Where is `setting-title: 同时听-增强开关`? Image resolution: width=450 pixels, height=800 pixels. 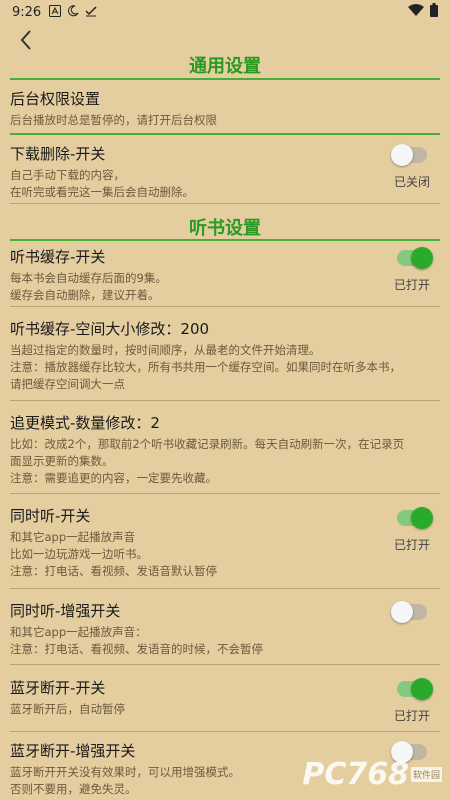 setting-title: 同时听-增强开关 is located at coordinates (65, 611).